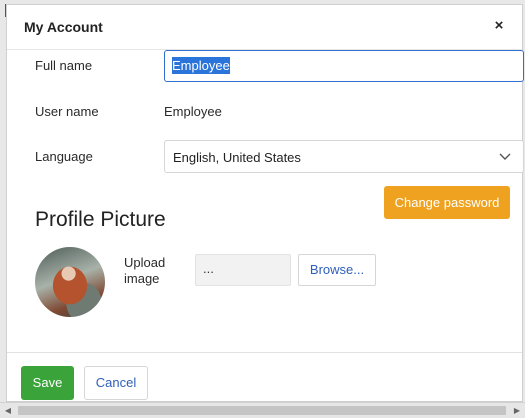 This screenshot has height=418, width=525. I want to click on user-name-value: Employee, so click(193, 111).